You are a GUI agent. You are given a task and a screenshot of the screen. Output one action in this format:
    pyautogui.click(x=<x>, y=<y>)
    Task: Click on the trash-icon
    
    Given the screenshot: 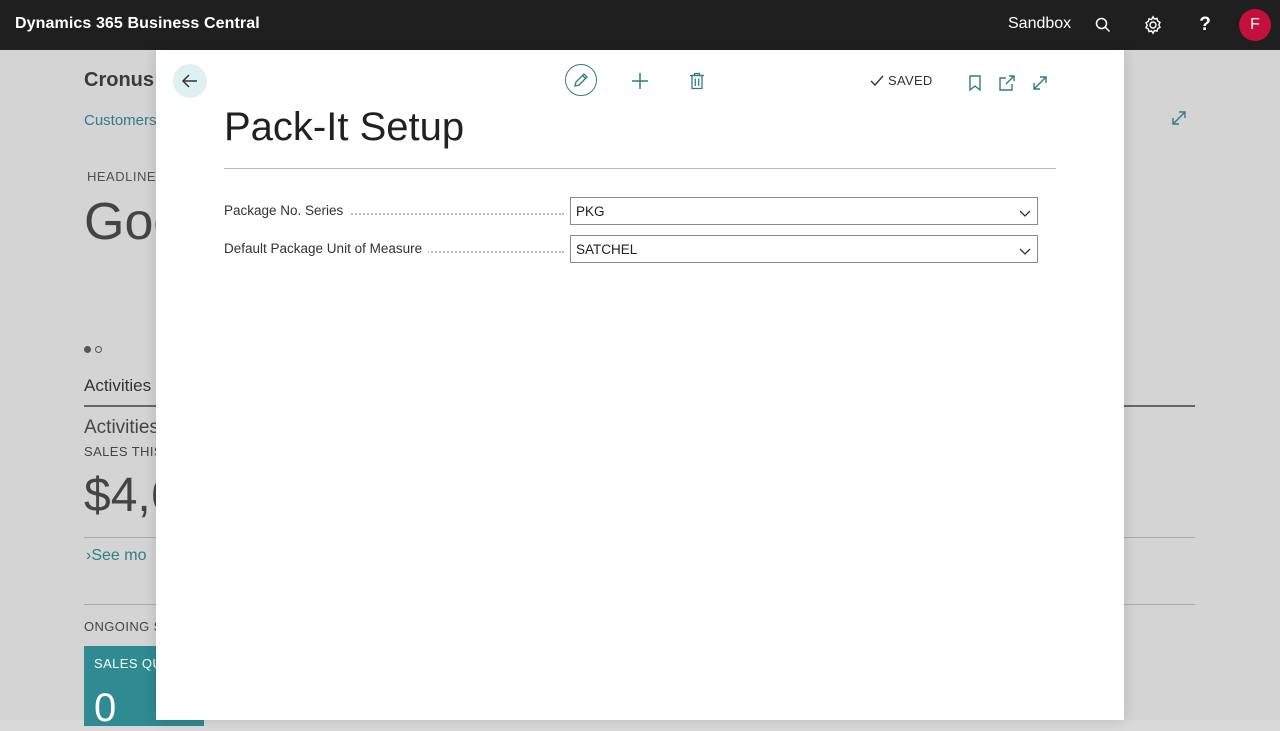 What is the action you would take?
    pyautogui.click(x=697, y=81)
    